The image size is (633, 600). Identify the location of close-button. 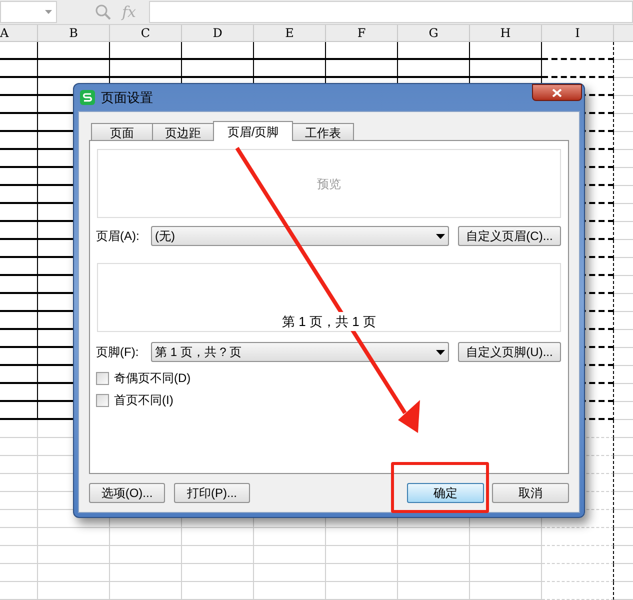
(557, 92).